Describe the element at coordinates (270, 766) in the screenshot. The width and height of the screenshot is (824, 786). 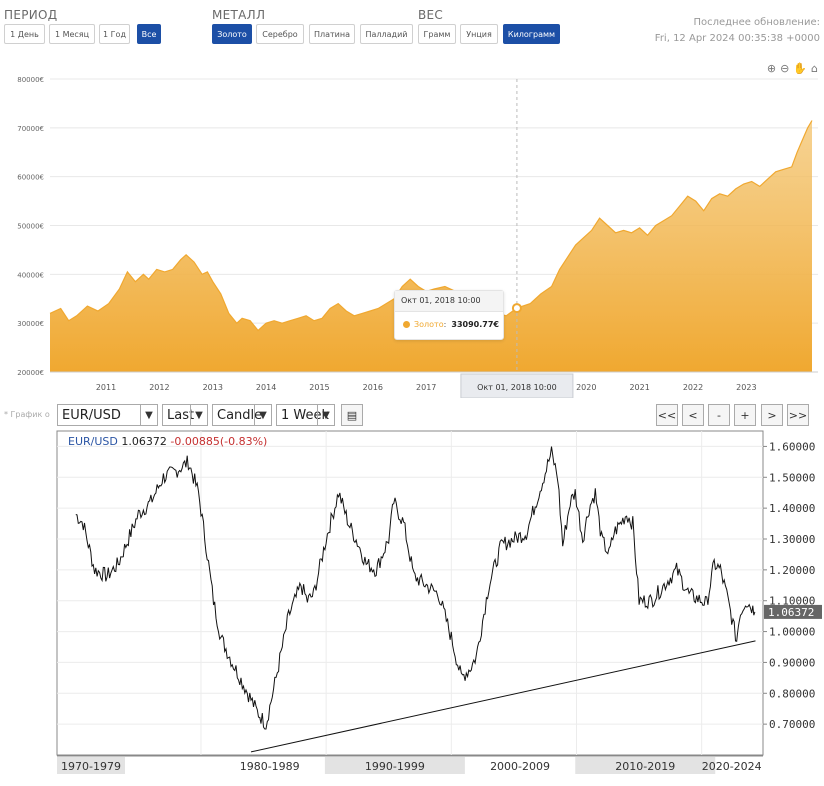
I see `fx-x-tick-label: 1980-1989` at that location.